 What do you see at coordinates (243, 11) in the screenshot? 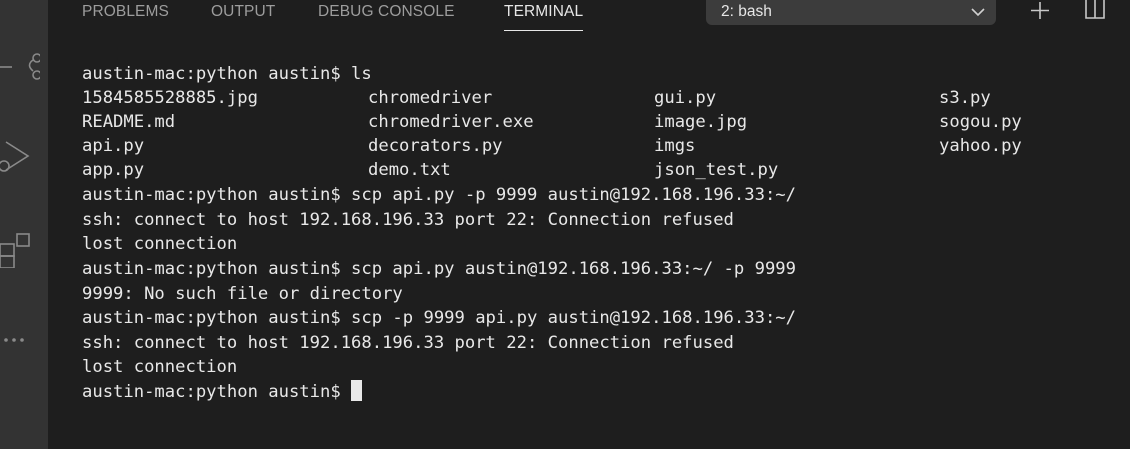
I see `tab-label: OUTPUT` at bounding box center [243, 11].